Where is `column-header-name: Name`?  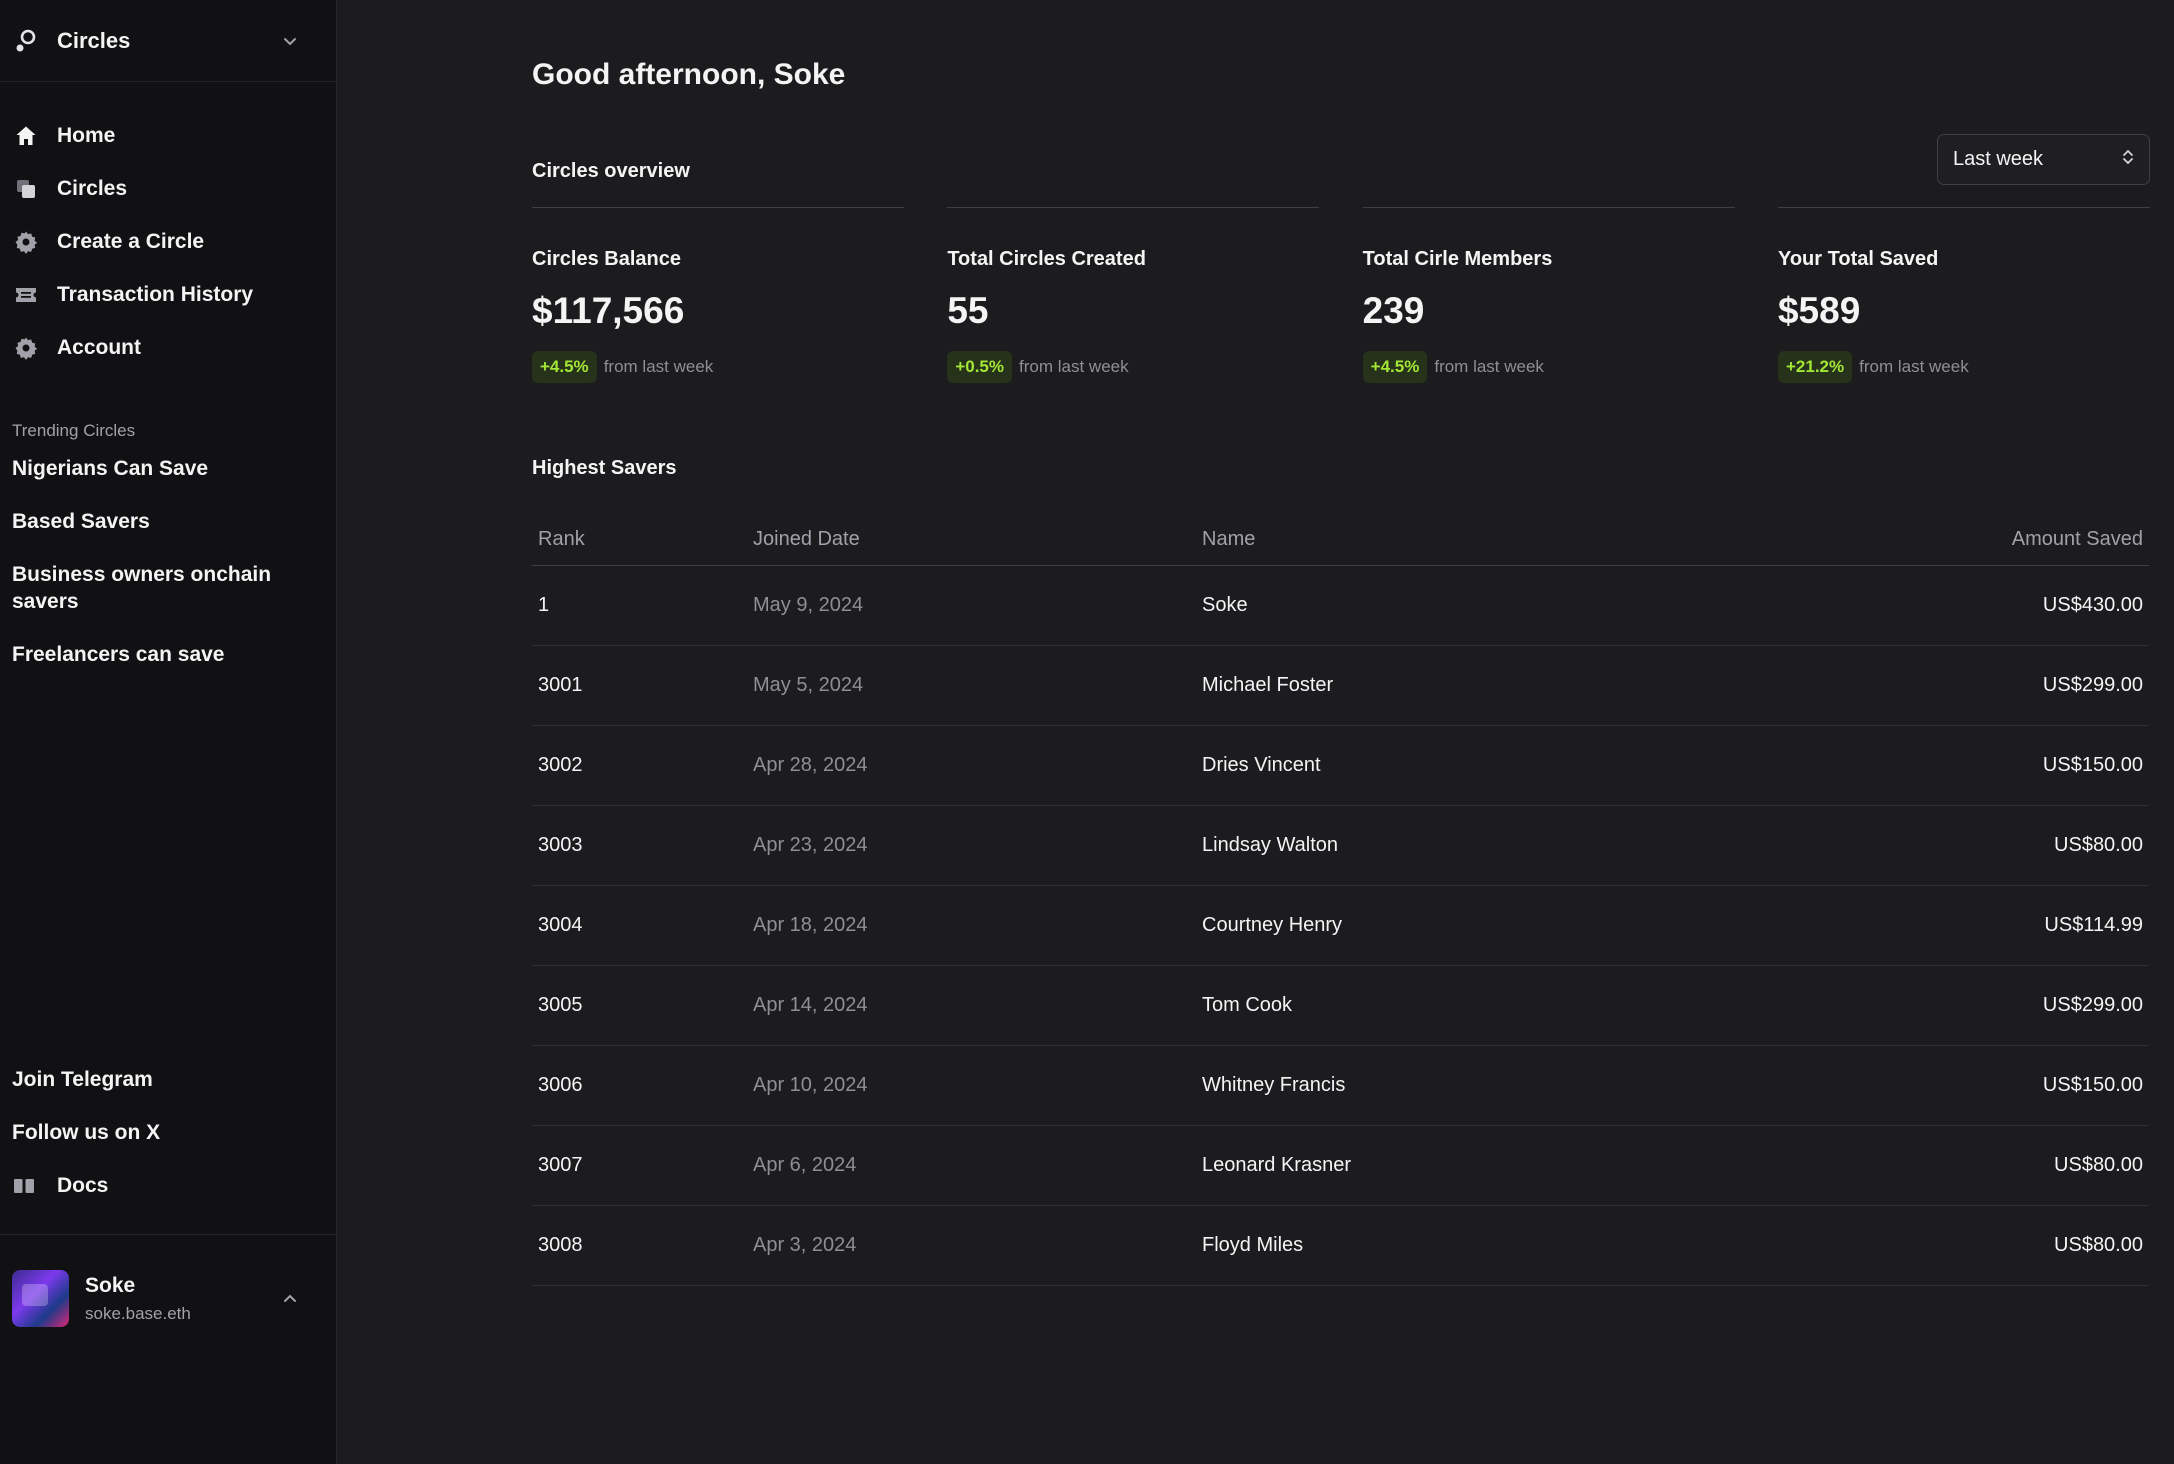
column-header-name: Name is located at coordinates (1229, 539).